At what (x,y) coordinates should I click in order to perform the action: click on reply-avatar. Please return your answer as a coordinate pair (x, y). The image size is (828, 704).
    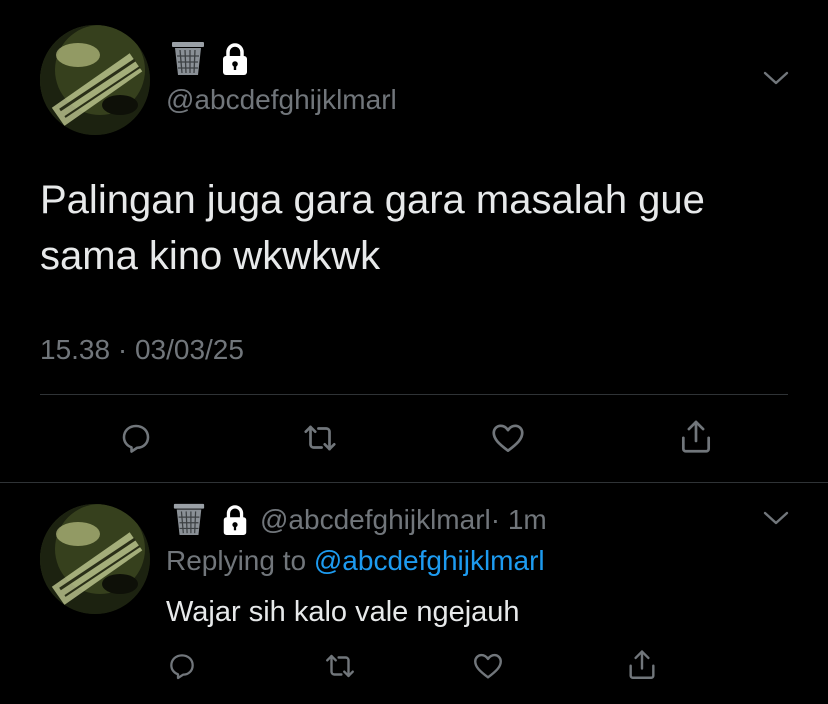
    Looking at the image, I should click on (95, 559).